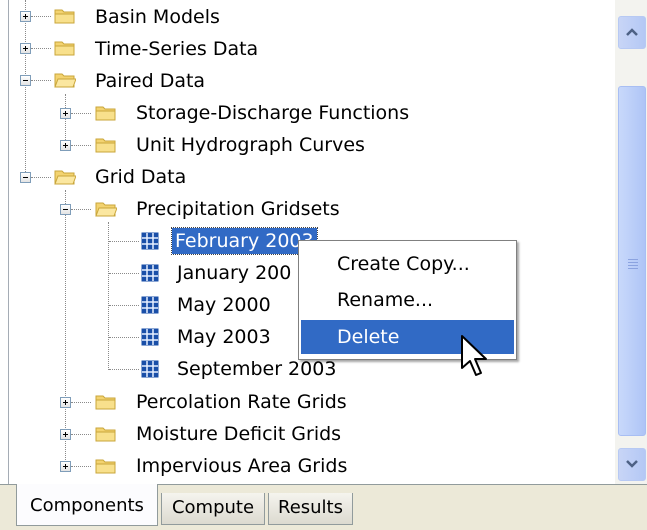 The height and width of the screenshot is (530, 647). I want to click on vertical-scrollbar, so click(631, 242).